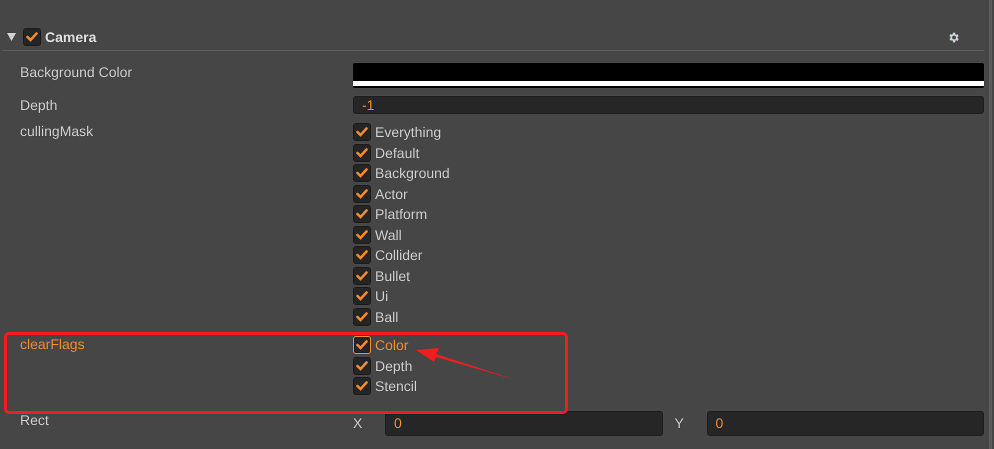 The width and height of the screenshot is (994, 449). I want to click on option-label: Wall, so click(388, 234).